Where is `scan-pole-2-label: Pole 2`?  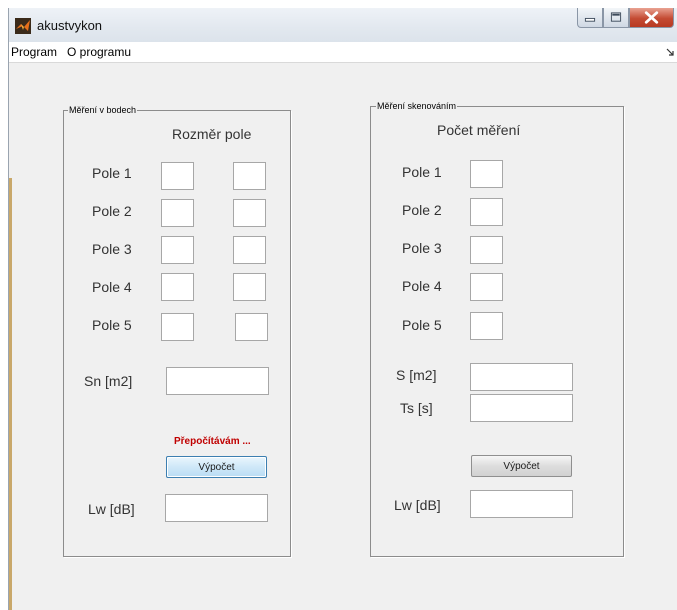
scan-pole-2-label: Pole 2 is located at coordinates (422, 210).